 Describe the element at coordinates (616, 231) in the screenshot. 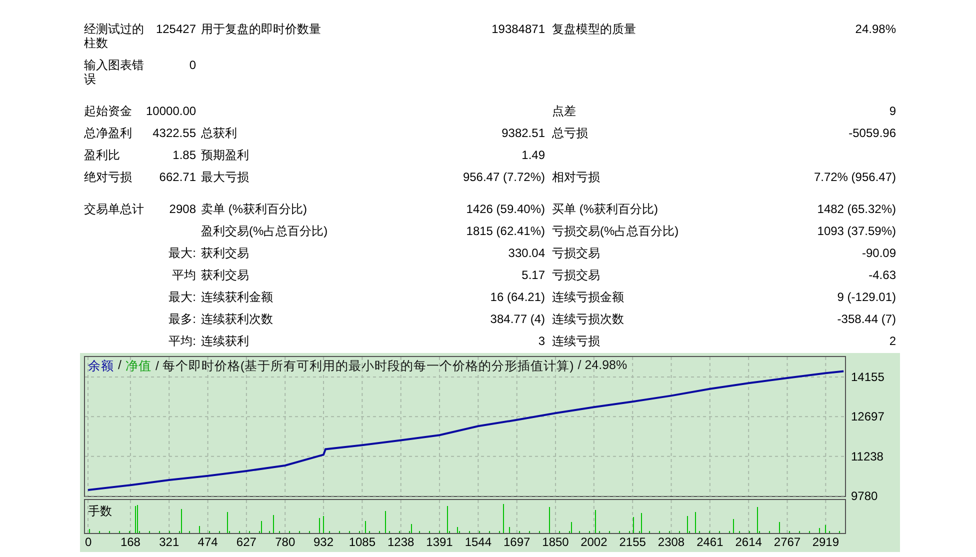

I see `stat-label: 亏损交易(%占总百分比)` at that location.